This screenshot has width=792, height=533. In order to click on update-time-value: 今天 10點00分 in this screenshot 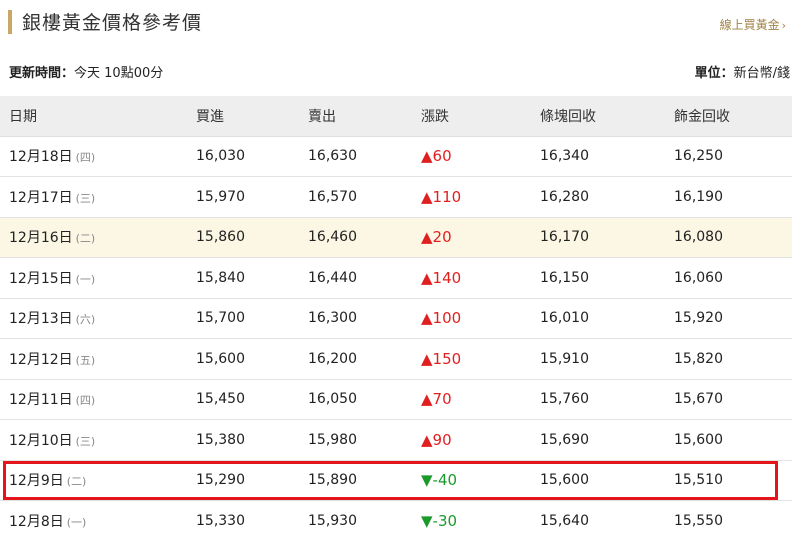, I will do `click(119, 73)`.